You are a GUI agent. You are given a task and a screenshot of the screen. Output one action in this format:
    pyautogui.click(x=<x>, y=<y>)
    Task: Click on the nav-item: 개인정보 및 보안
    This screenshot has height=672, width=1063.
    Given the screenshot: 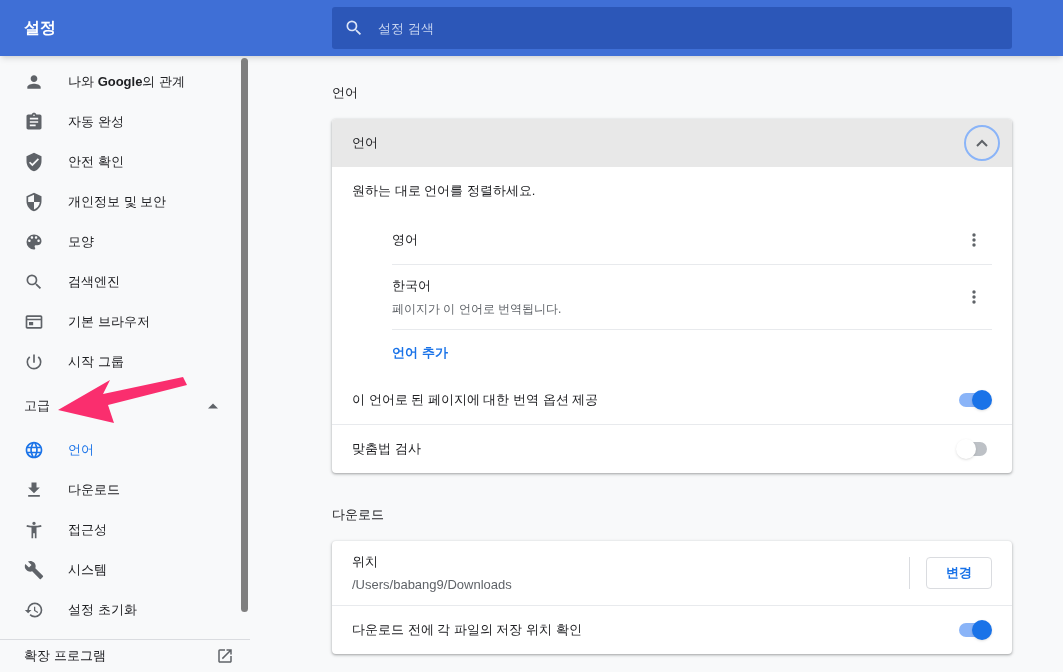 What is the action you would take?
    pyautogui.click(x=125, y=202)
    